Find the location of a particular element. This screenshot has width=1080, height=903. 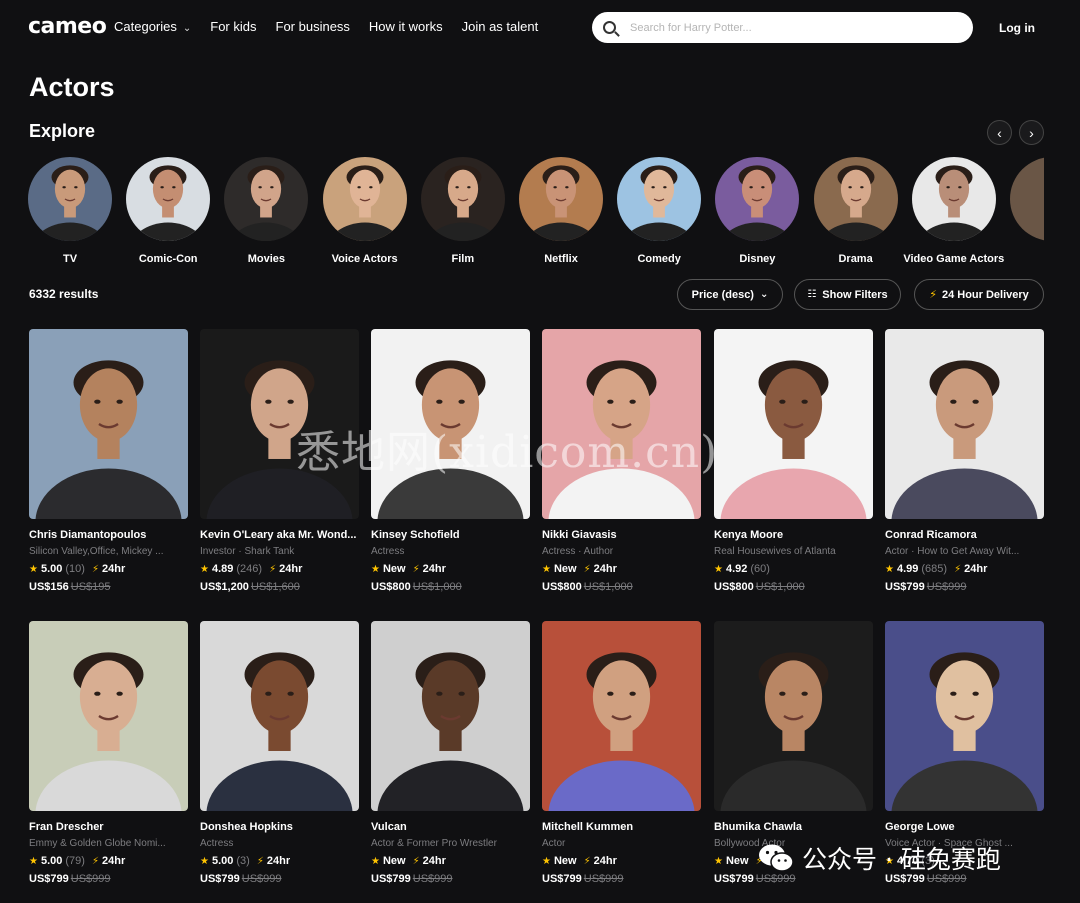

category-item: Netflix is located at coordinates (561, 211).